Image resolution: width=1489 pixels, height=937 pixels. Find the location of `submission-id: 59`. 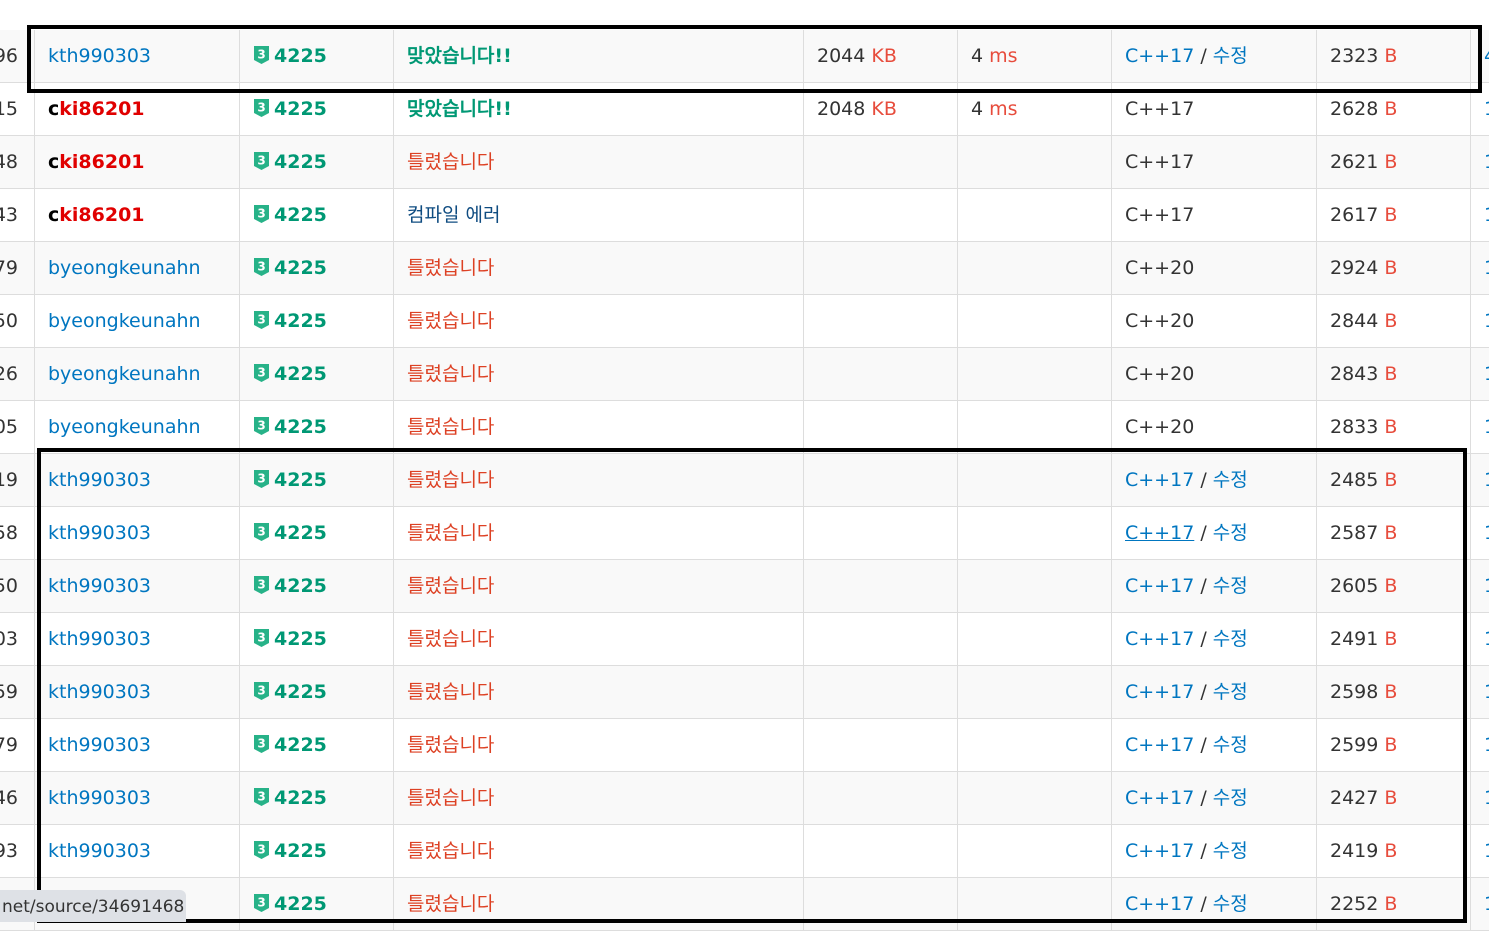

submission-id: 59 is located at coordinates (17, 692).